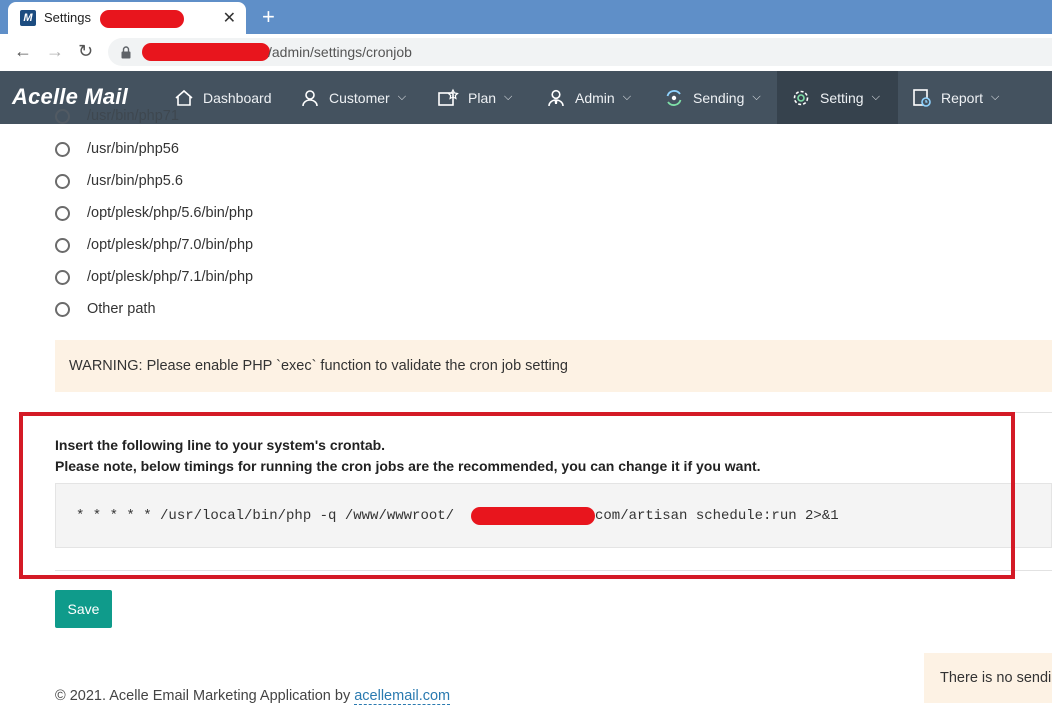  I want to click on php-path-option: /opt/plesk/php/7.0/bin/php, so click(154, 245).